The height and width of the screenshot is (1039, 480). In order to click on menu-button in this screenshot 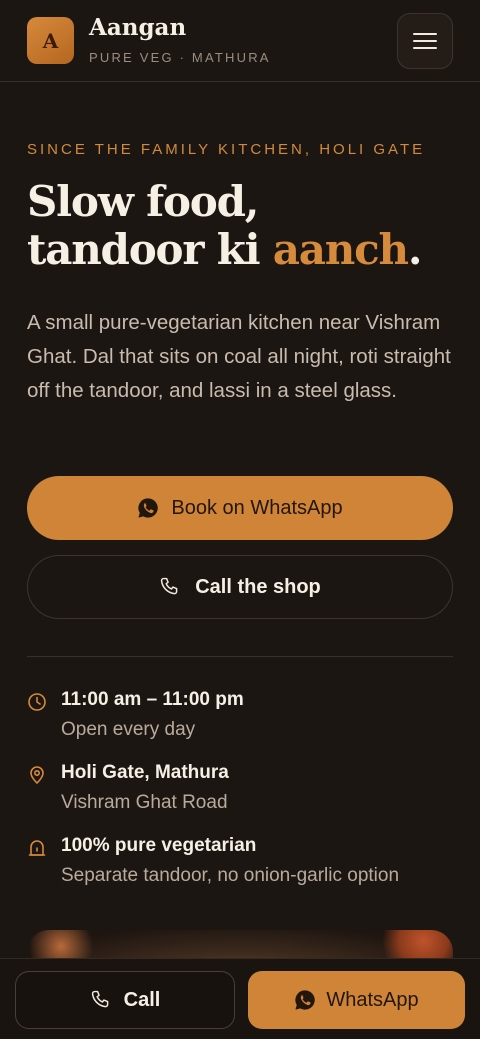, I will do `click(425, 41)`.